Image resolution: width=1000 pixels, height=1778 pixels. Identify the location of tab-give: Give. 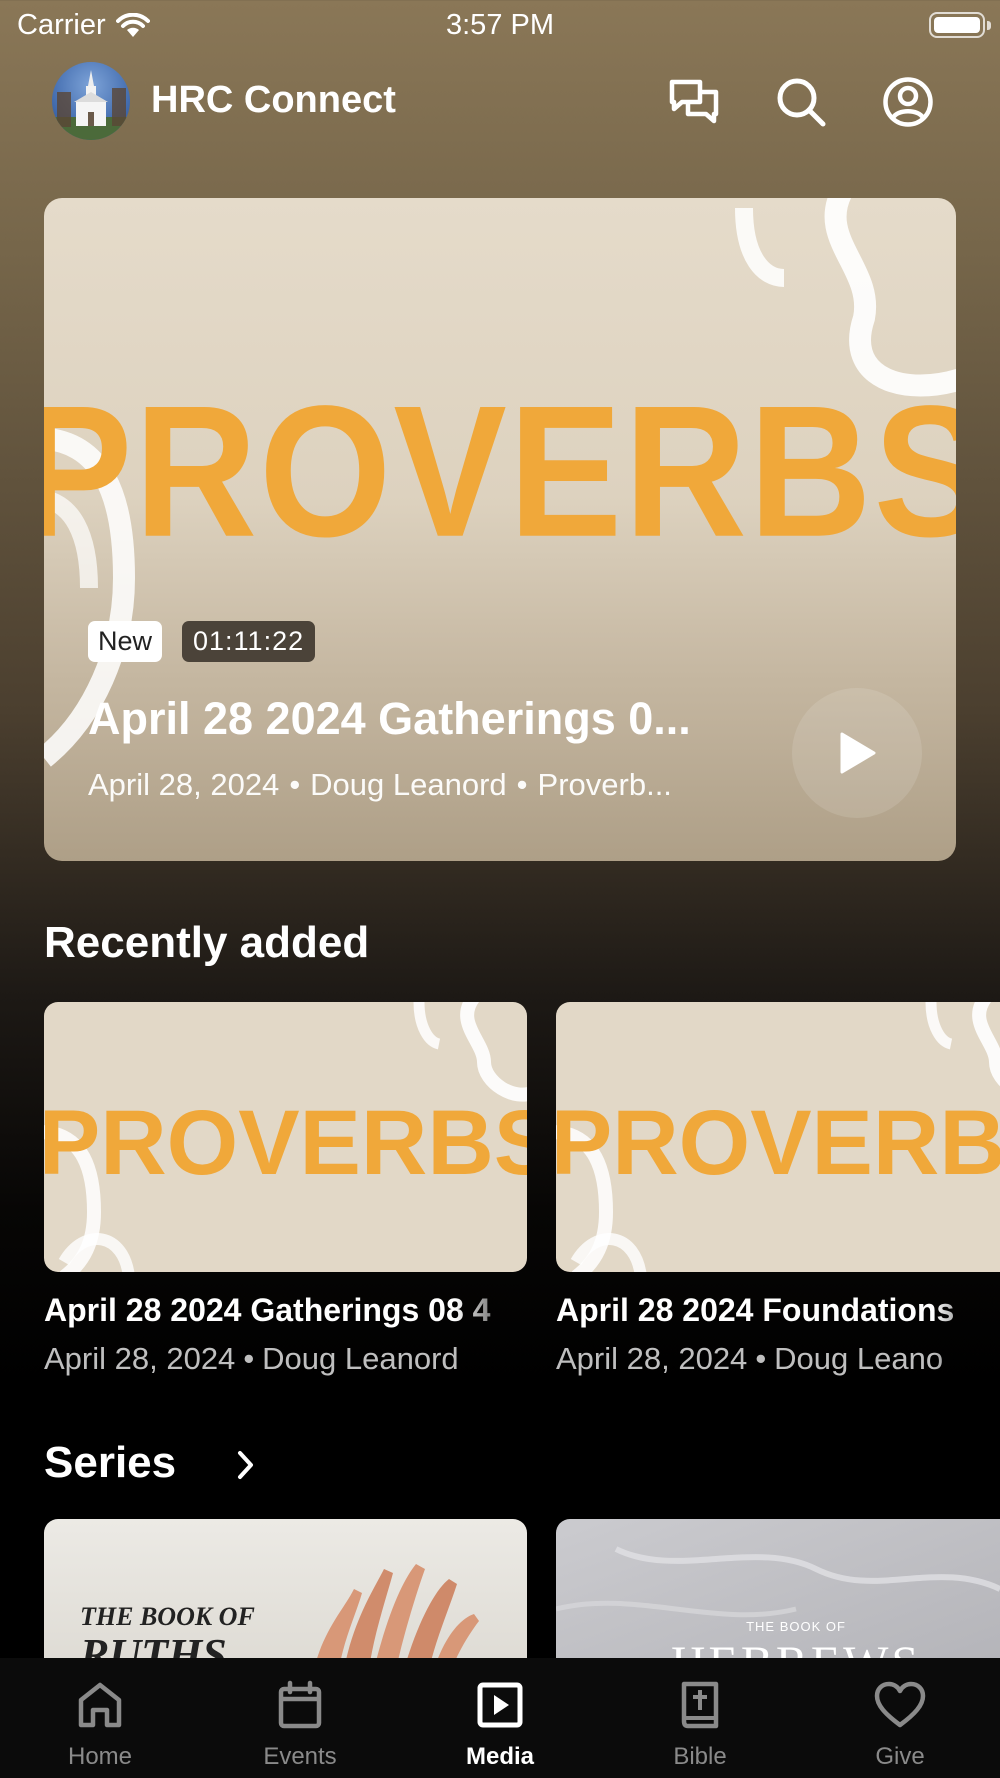
(900, 1718).